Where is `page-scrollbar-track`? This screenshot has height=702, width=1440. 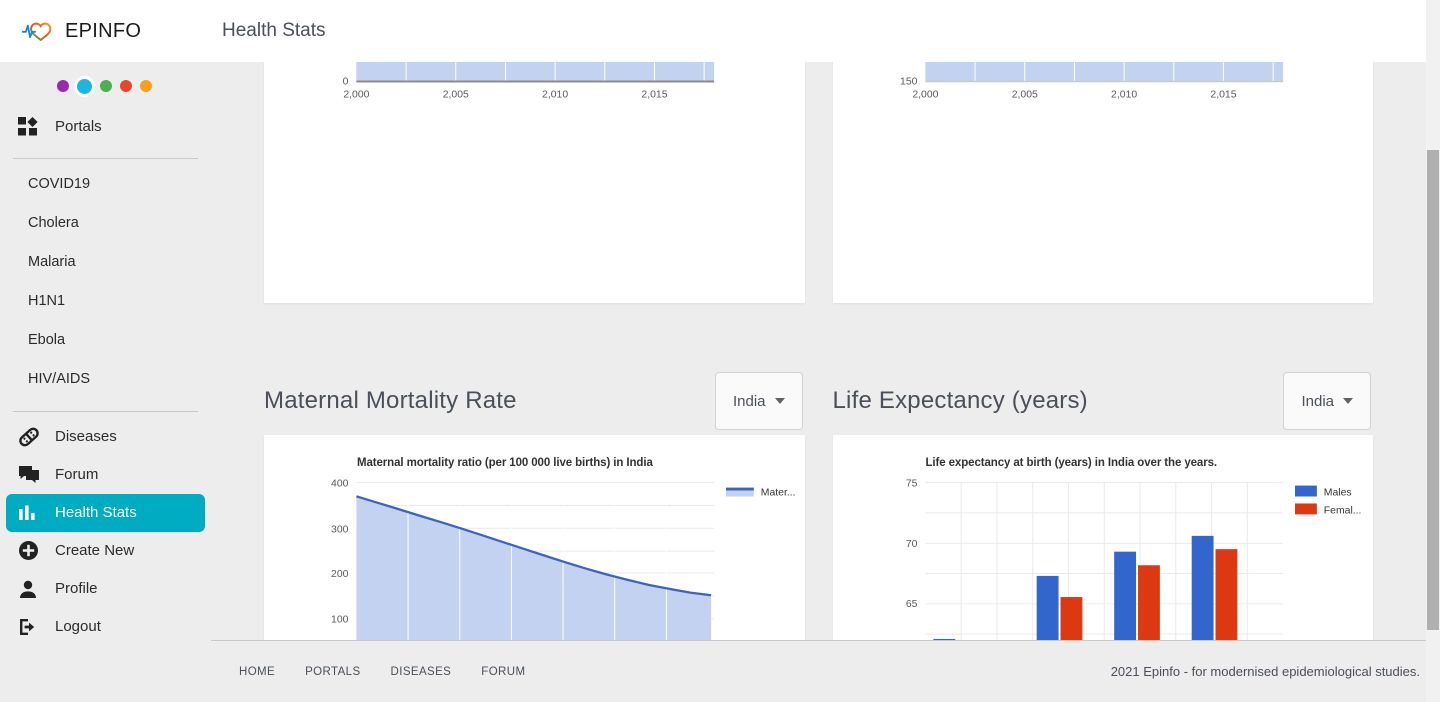 page-scrollbar-track is located at coordinates (1433, 351).